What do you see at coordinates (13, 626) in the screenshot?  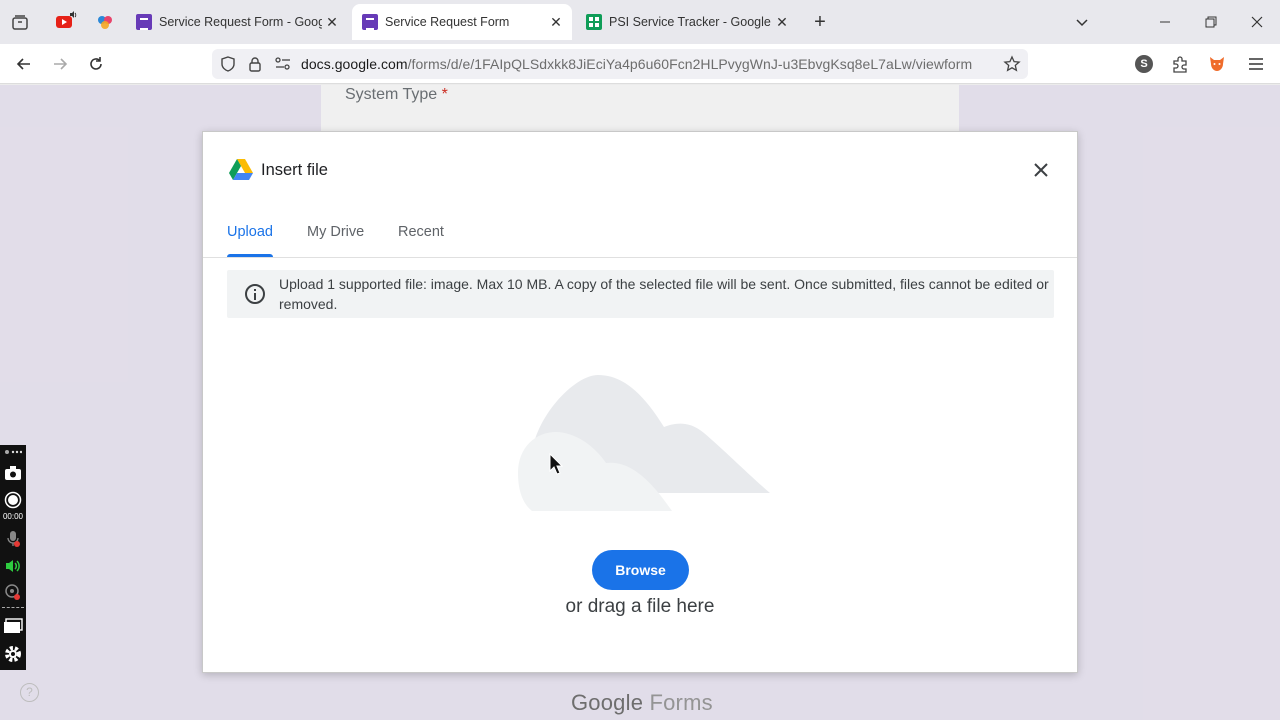 I see `window-capture-icon` at bounding box center [13, 626].